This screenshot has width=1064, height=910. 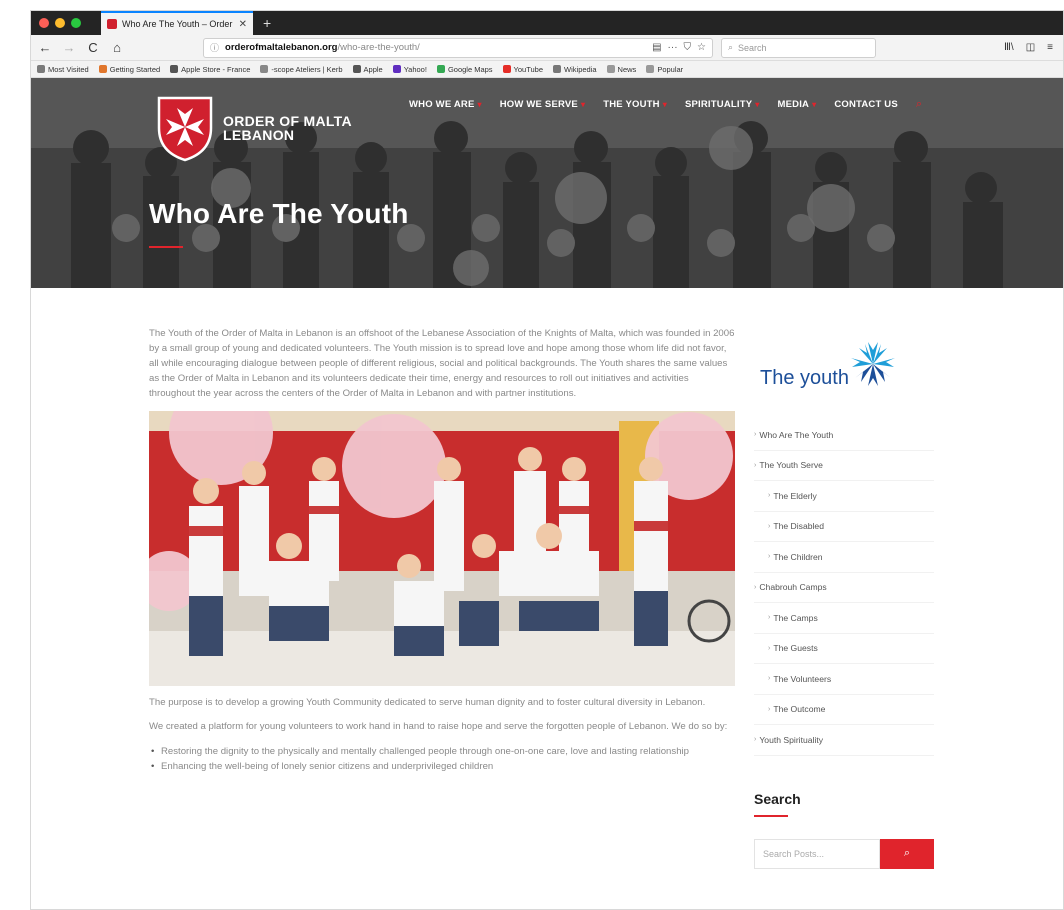 I want to click on sidebar-menu-item: › The Camps, so click(x=844, y=618).